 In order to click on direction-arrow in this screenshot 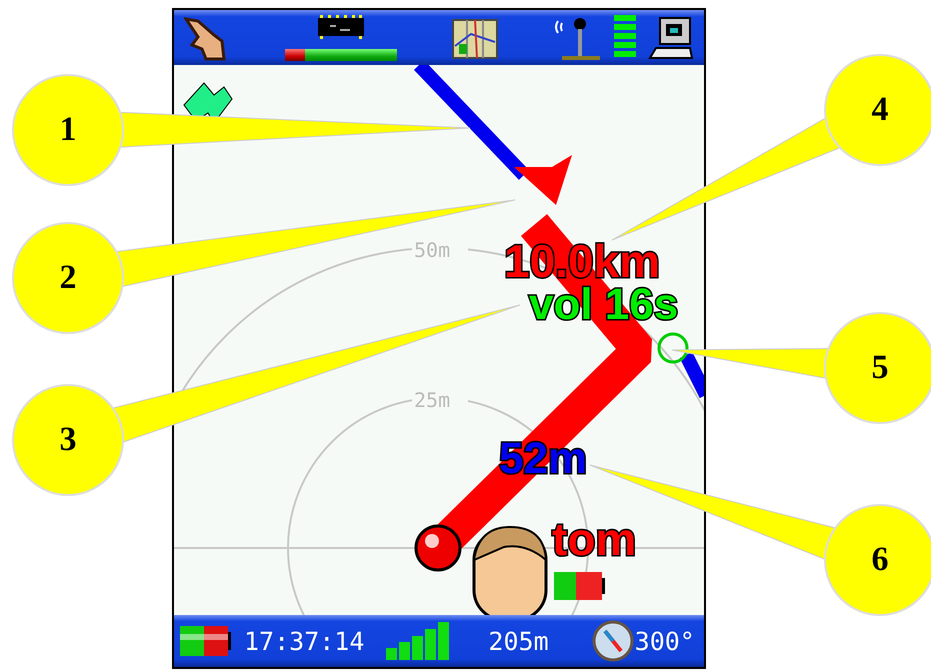, I will do `click(543, 180)`.